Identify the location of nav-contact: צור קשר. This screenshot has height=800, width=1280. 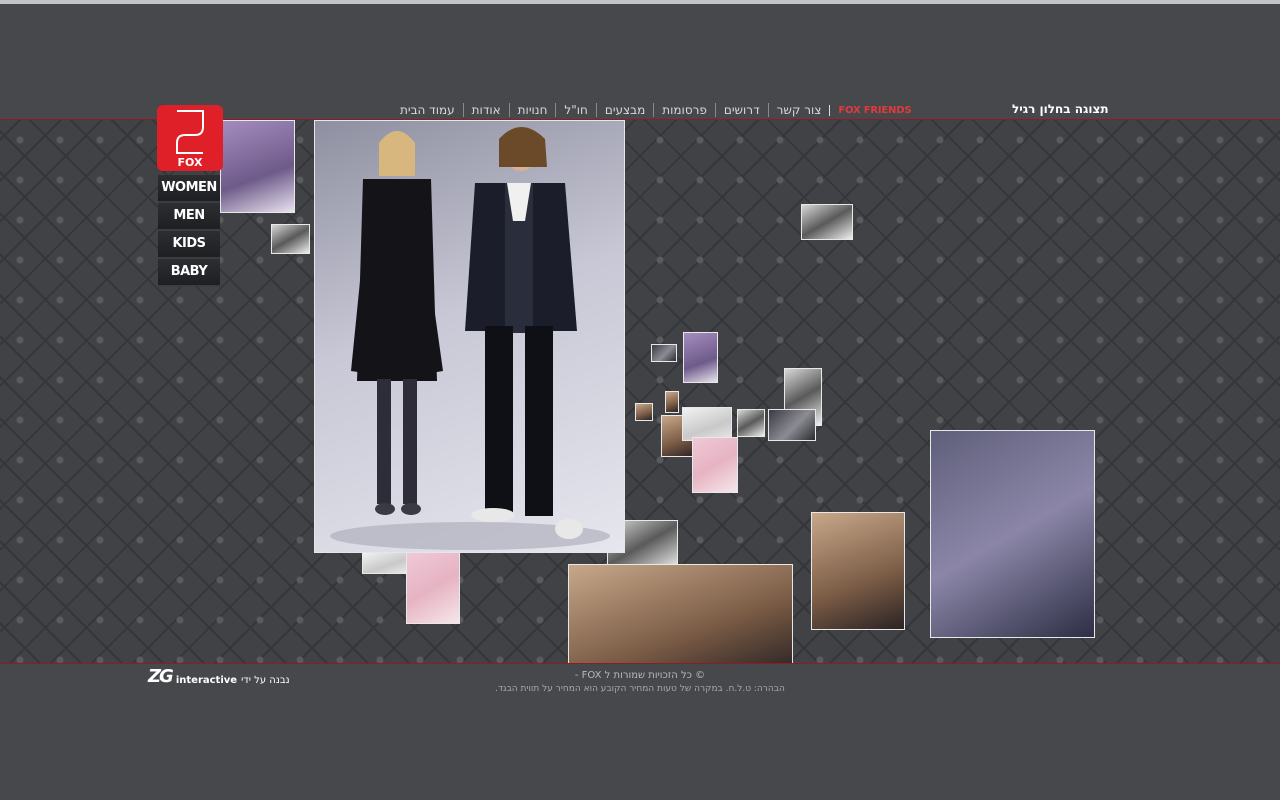
(798, 110).